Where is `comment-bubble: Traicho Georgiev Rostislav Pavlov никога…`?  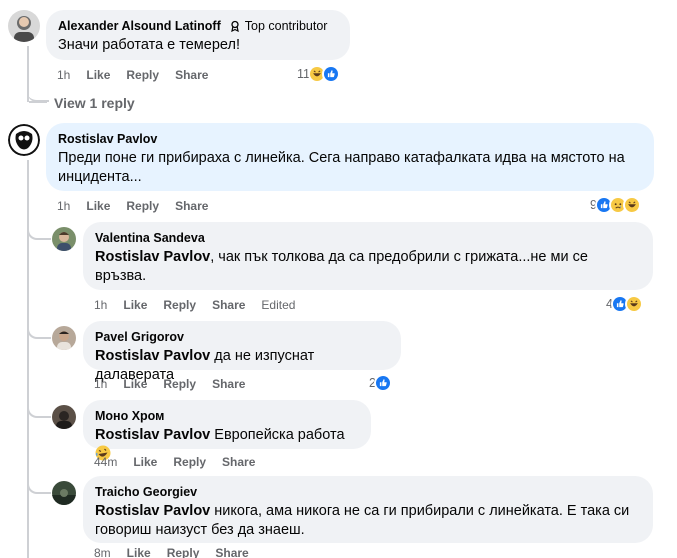
comment-bubble: Traicho Georgiev Rostislav Pavlov никога… is located at coordinates (368, 509).